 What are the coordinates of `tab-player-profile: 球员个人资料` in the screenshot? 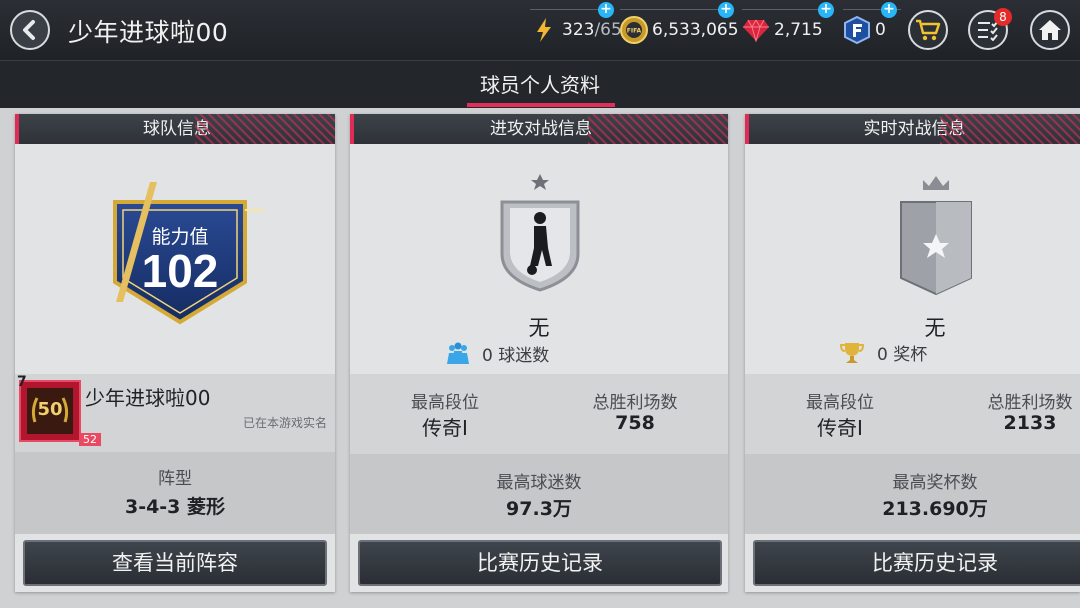 It's located at (540, 83).